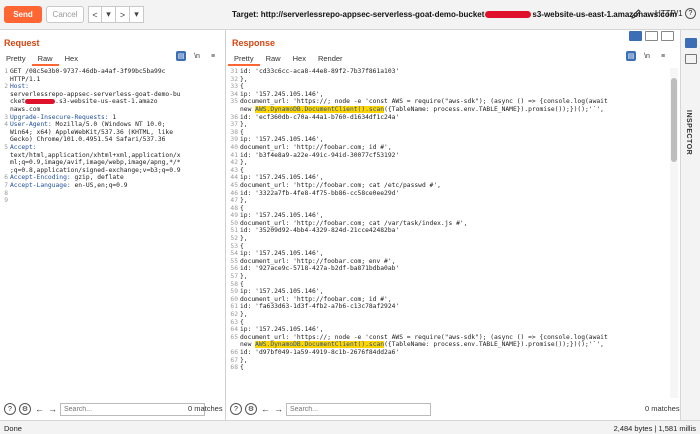 Image resolution: width=700 pixels, height=434 pixels. What do you see at coordinates (244, 125) in the screenshot?
I see `line-text: },` at bounding box center [244, 125].